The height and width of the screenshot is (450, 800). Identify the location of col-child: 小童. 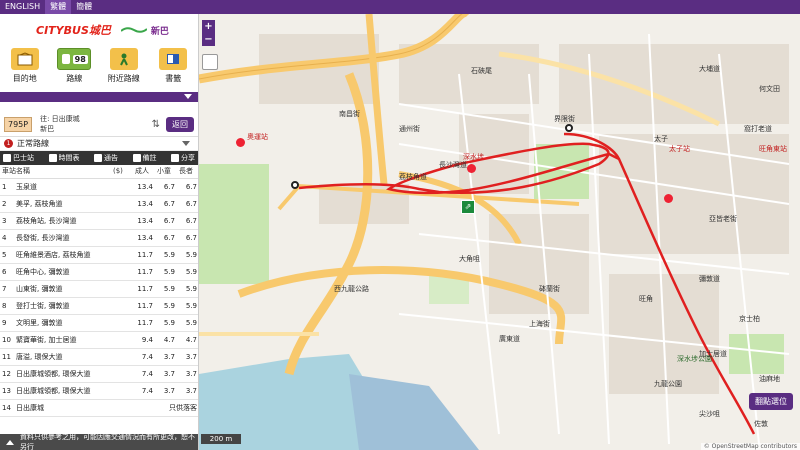
(166, 172).